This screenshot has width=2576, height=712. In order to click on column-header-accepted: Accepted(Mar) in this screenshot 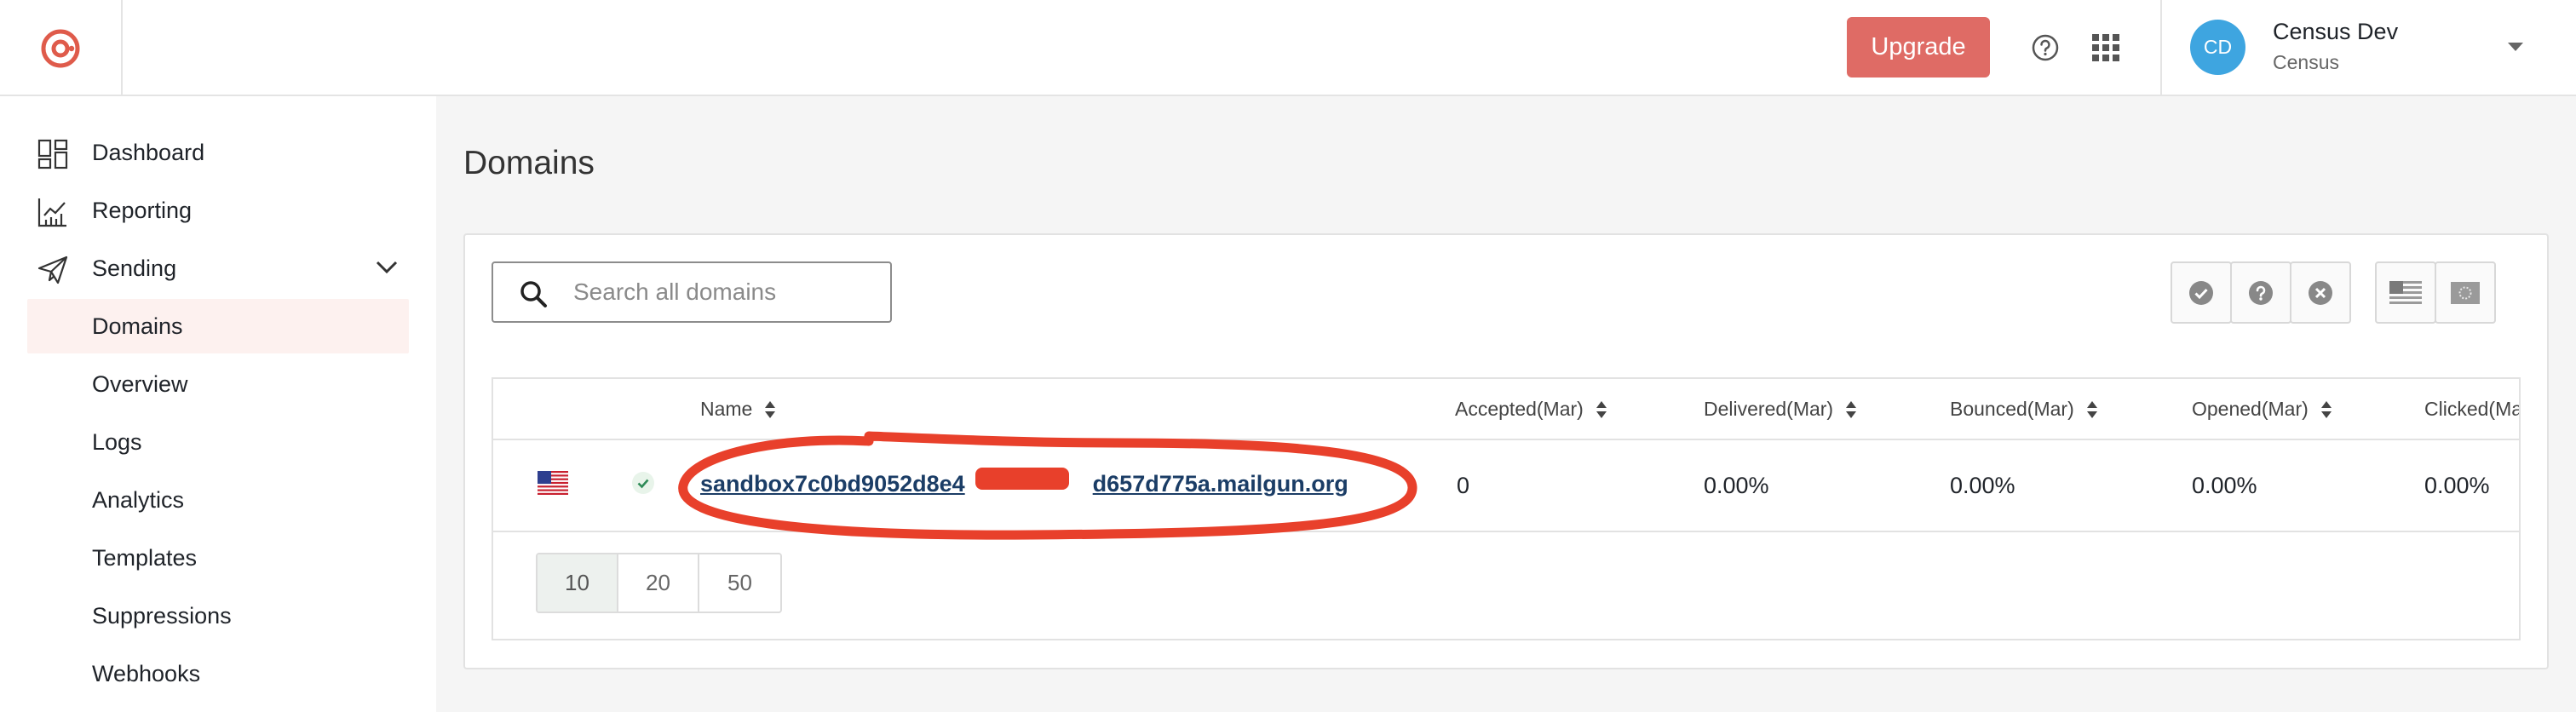, I will do `click(1531, 410)`.